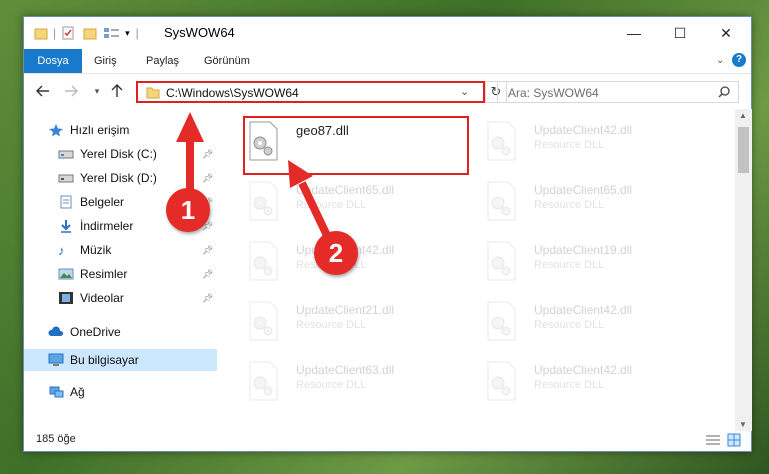 This screenshot has width=769, height=474. Describe the element at coordinates (256, 180) in the screenshot. I see `annotation-arrows` at that location.